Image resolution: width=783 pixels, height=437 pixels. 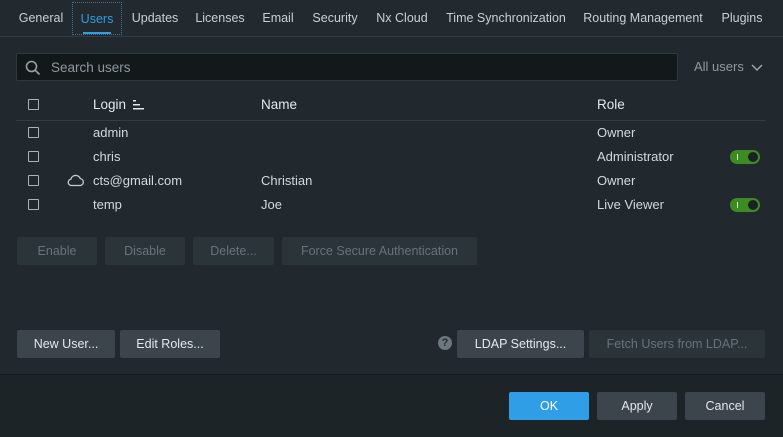 What do you see at coordinates (379, 251) in the screenshot?
I see `force-secure-authentication-button: Force Secure Authentication` at bounding box center [379, 251].